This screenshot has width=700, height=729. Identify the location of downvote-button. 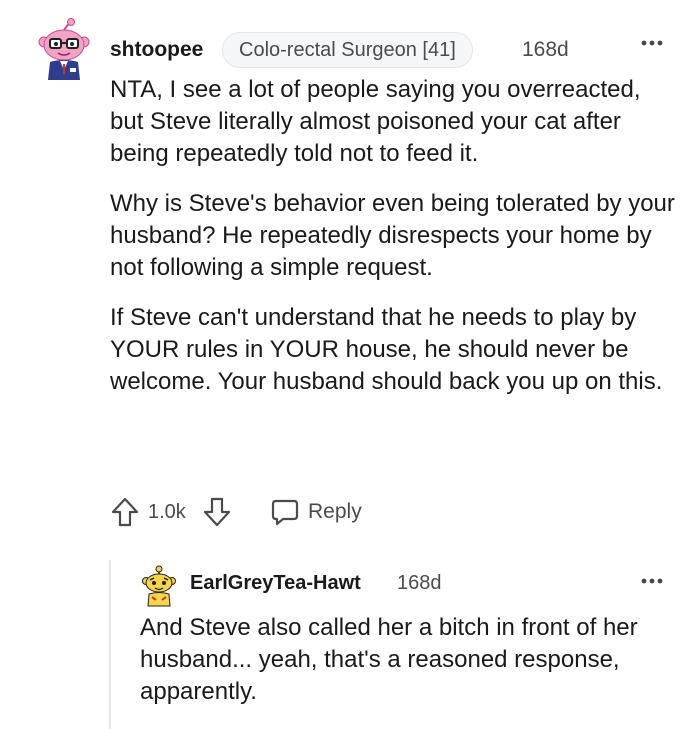
(217, 512).